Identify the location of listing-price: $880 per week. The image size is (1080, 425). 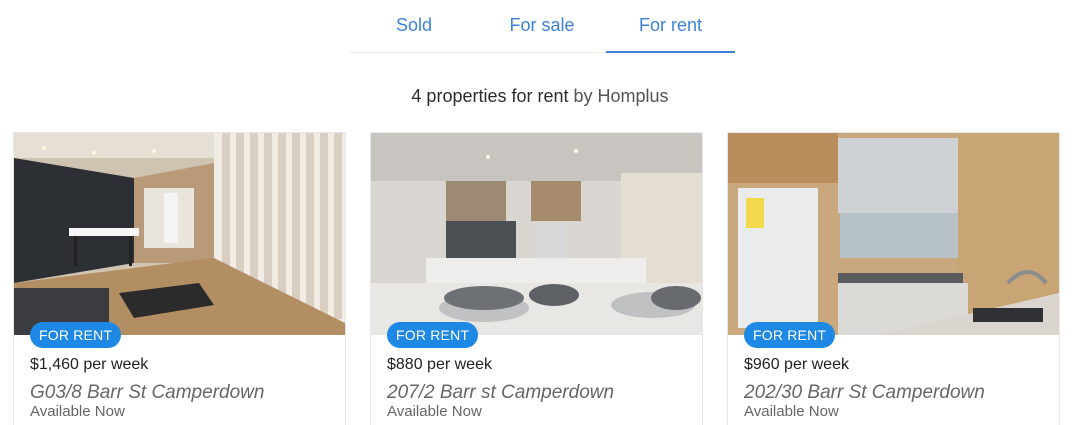
(439, 364).